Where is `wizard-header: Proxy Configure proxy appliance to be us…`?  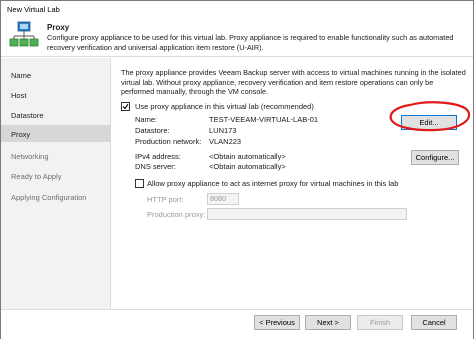 wizard-header: Proxy Configure proxy appliance to be us… is located at coordinates (237, 38).